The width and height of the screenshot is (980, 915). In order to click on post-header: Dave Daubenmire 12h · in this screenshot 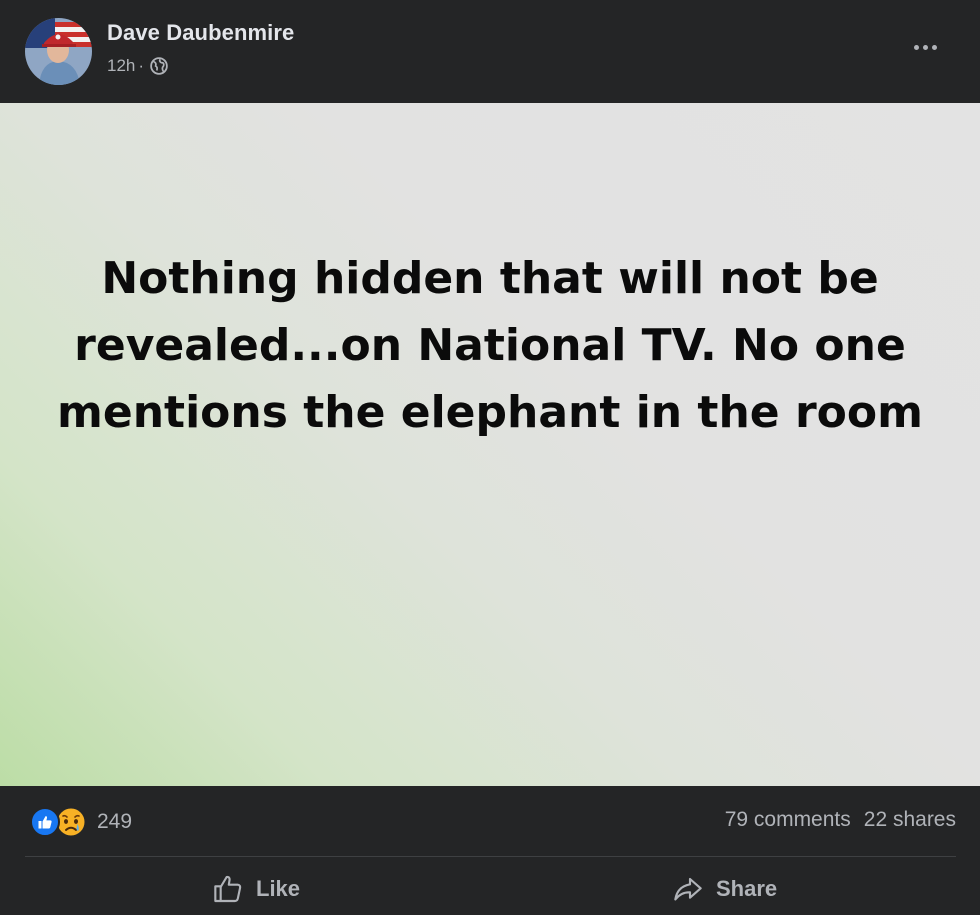, I will do `click(490, 51)`.